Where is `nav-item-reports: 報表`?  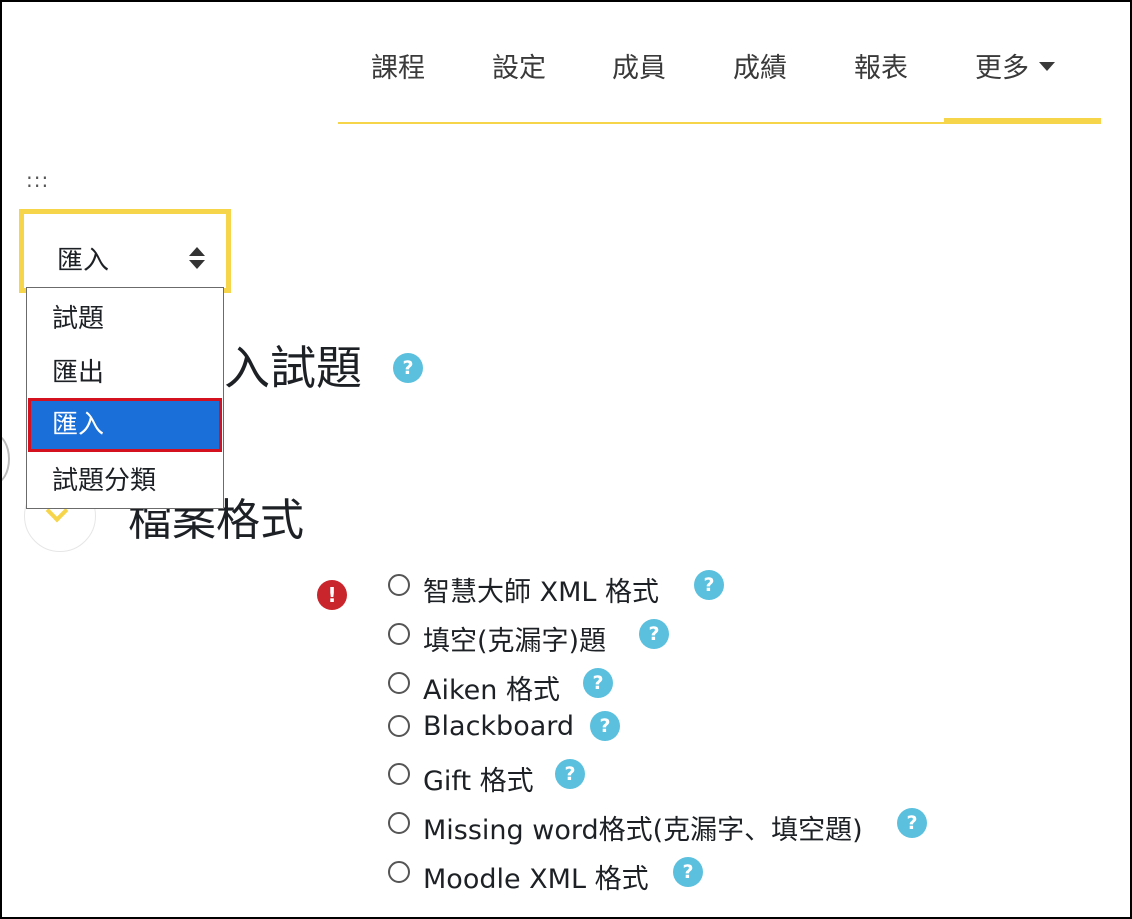
nav-item-reports: 報表 is located at coordinates (881, 65).